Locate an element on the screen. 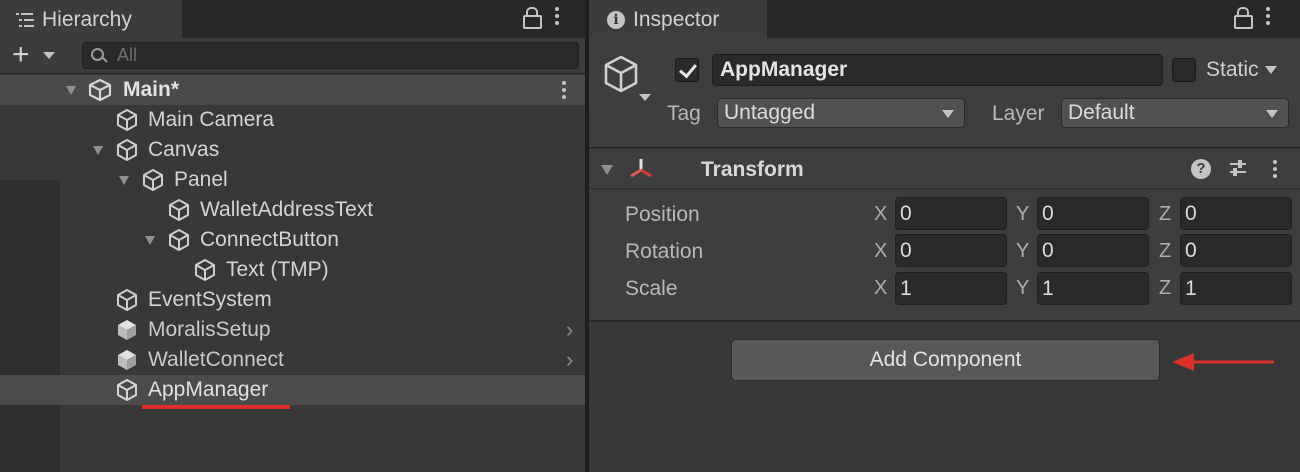  help-icon: ? is located at coordinates (1201, 169).